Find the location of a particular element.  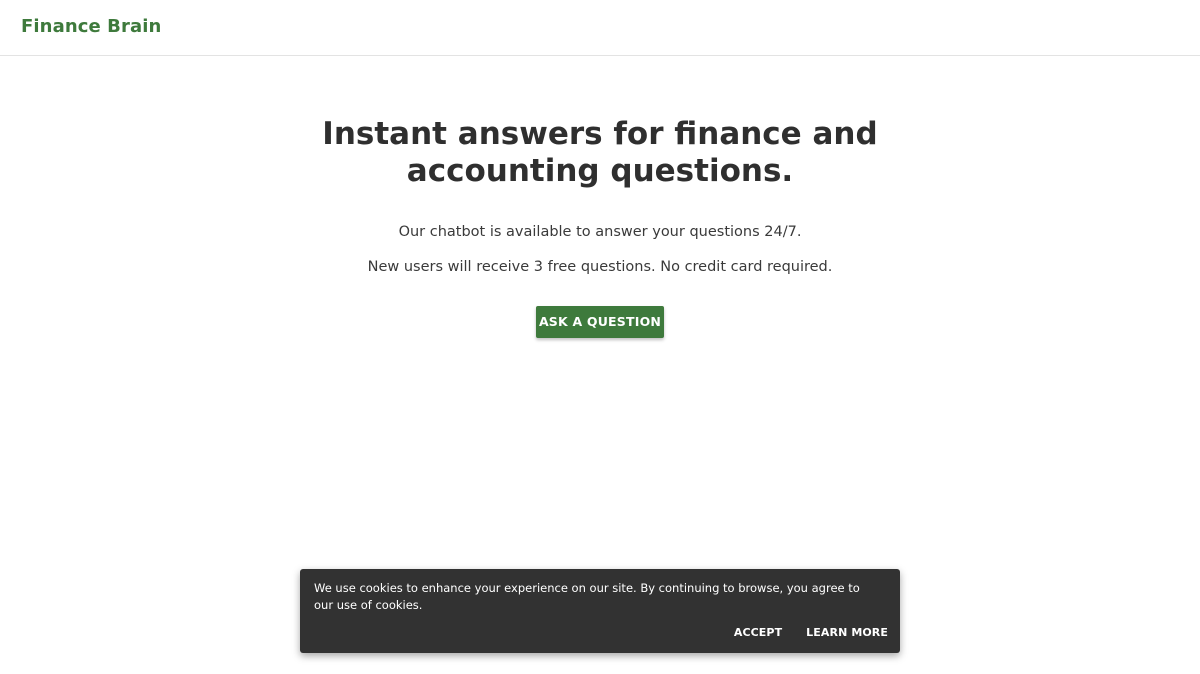

cookie-accept-button: ACCEPT is located at coordinates (758, 632).